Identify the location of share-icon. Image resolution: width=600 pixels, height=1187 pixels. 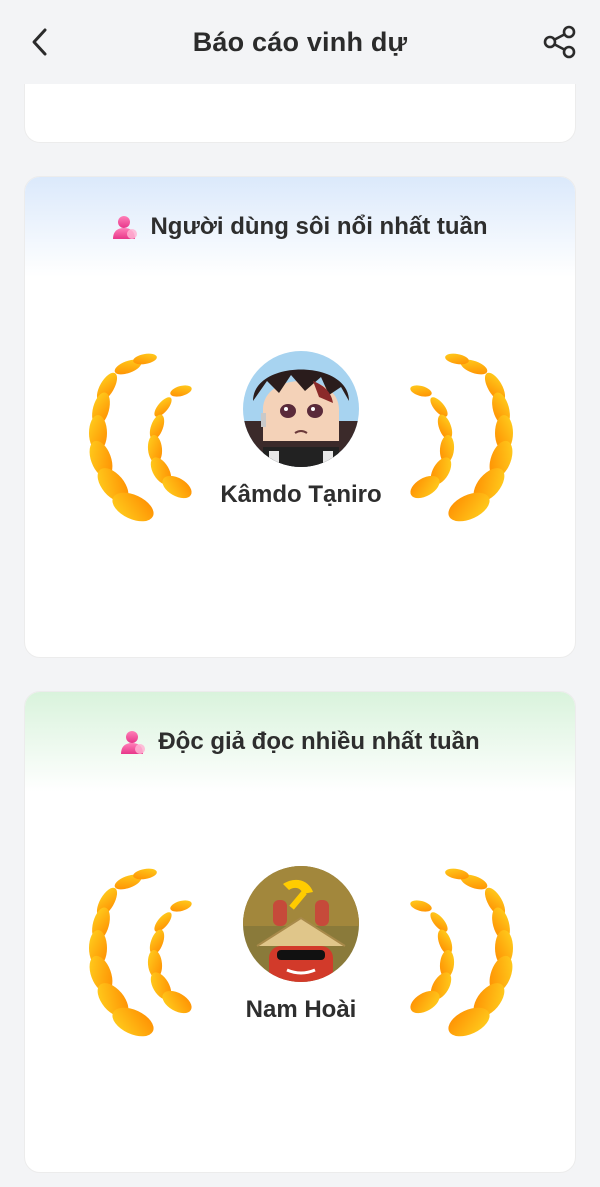
(559, 42).